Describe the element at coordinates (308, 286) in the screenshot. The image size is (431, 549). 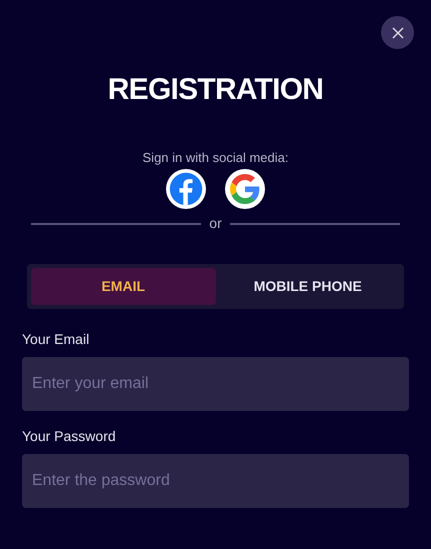
I see `tab: MOBILE PHONE` at that location.